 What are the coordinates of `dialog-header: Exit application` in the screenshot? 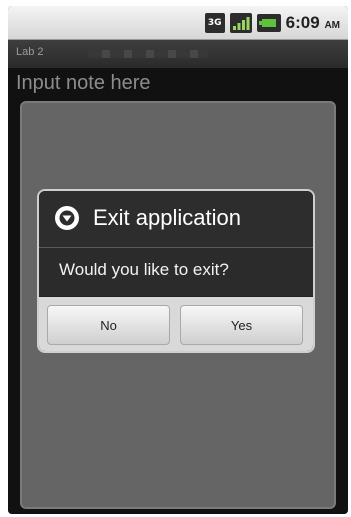 It's located at (176, 219).